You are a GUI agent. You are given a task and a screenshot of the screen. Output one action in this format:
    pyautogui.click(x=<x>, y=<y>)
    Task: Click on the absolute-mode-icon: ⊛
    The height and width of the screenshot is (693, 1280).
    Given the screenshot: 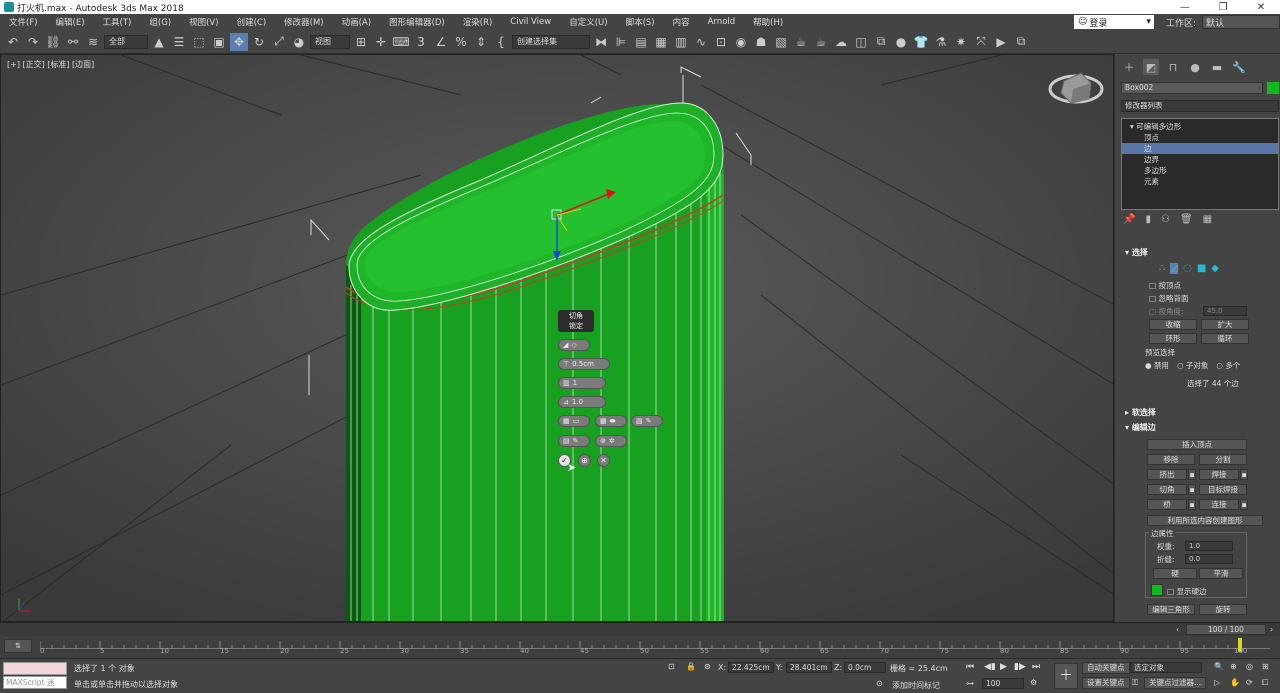 What is the action you would take?
    pyautogui.click(x=707, y=666)
    